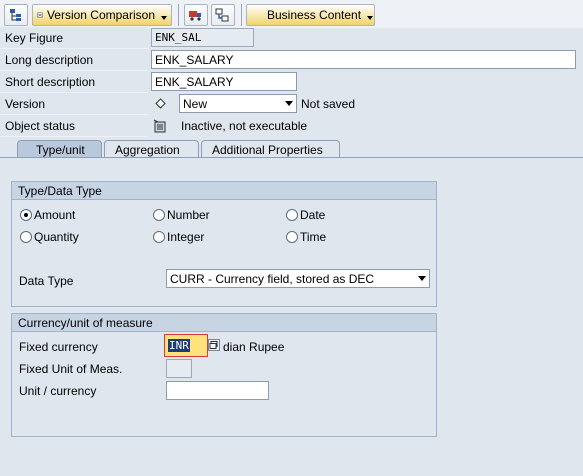 Image resolution: width=583 pixels, height=476 pixels. What do you see at coordinates (58, 347) in the screenshot?
I see `fixed-currency-label: Fixed currency` at bounding box center [58, 347].